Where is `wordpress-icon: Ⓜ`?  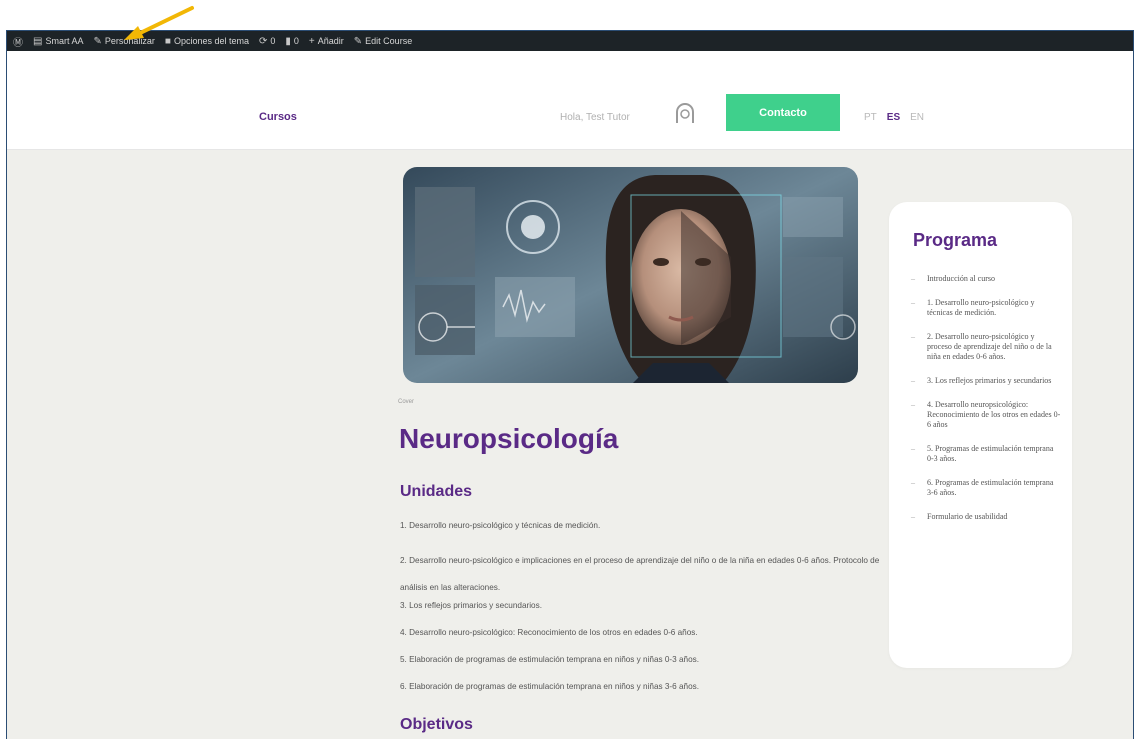 wordpress-icon: Ⓜ is located at coordinates (18, 43).